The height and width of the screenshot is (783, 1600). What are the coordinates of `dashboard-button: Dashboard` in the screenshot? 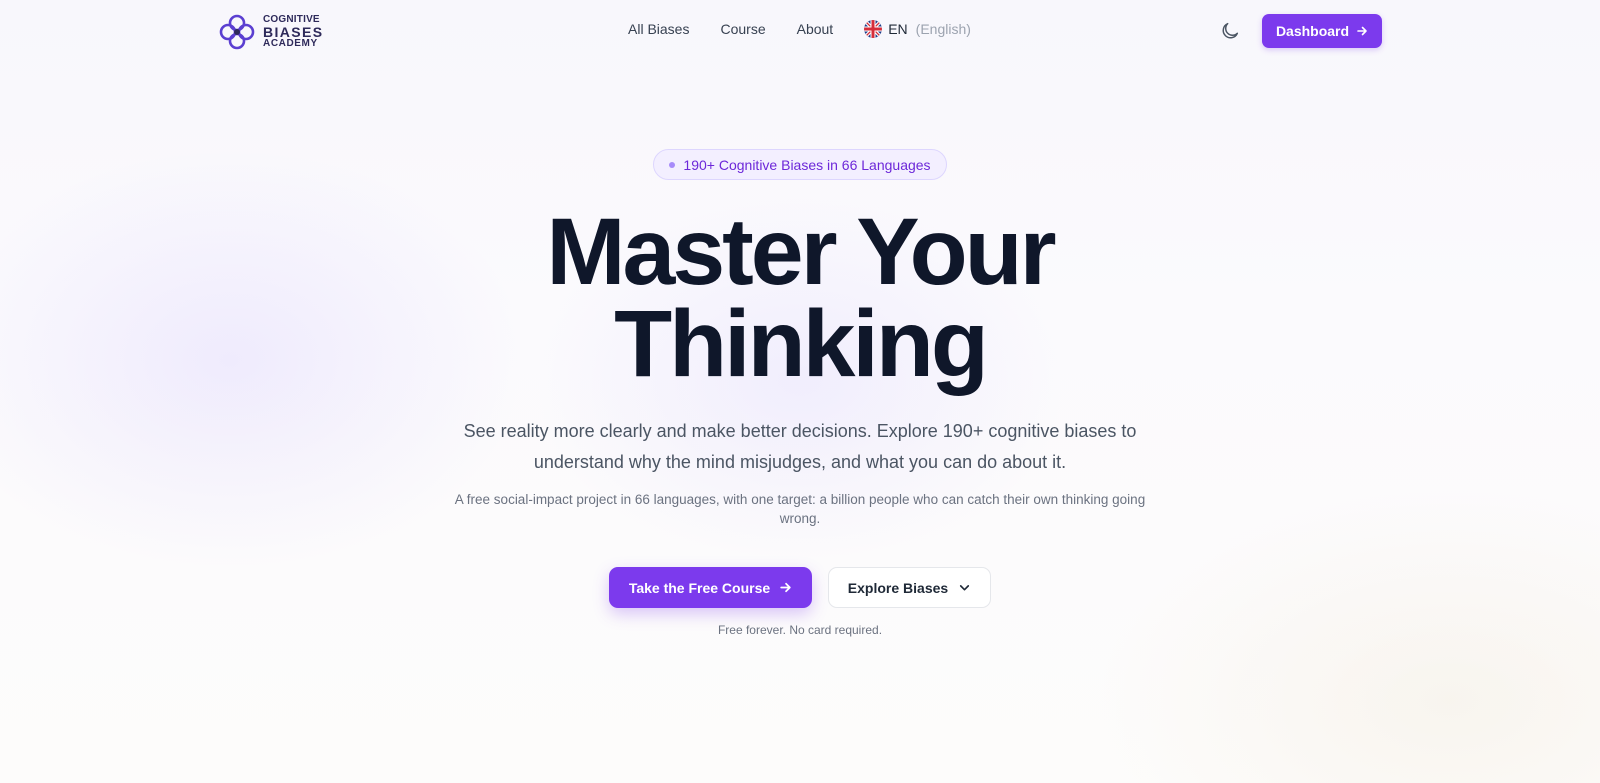 It's located at (1322, 31).